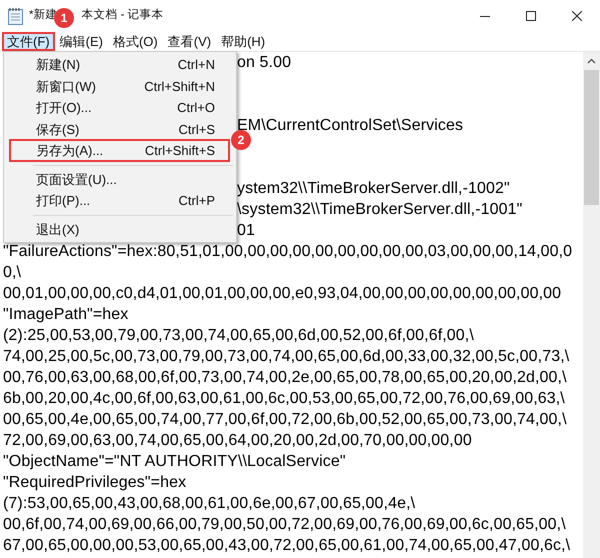 This screenshot has width=600, height=558. Describe the element at coordinates (66, 87) in the screenshot. I see `menu-entry-label: 新窗口(W)` at that location.